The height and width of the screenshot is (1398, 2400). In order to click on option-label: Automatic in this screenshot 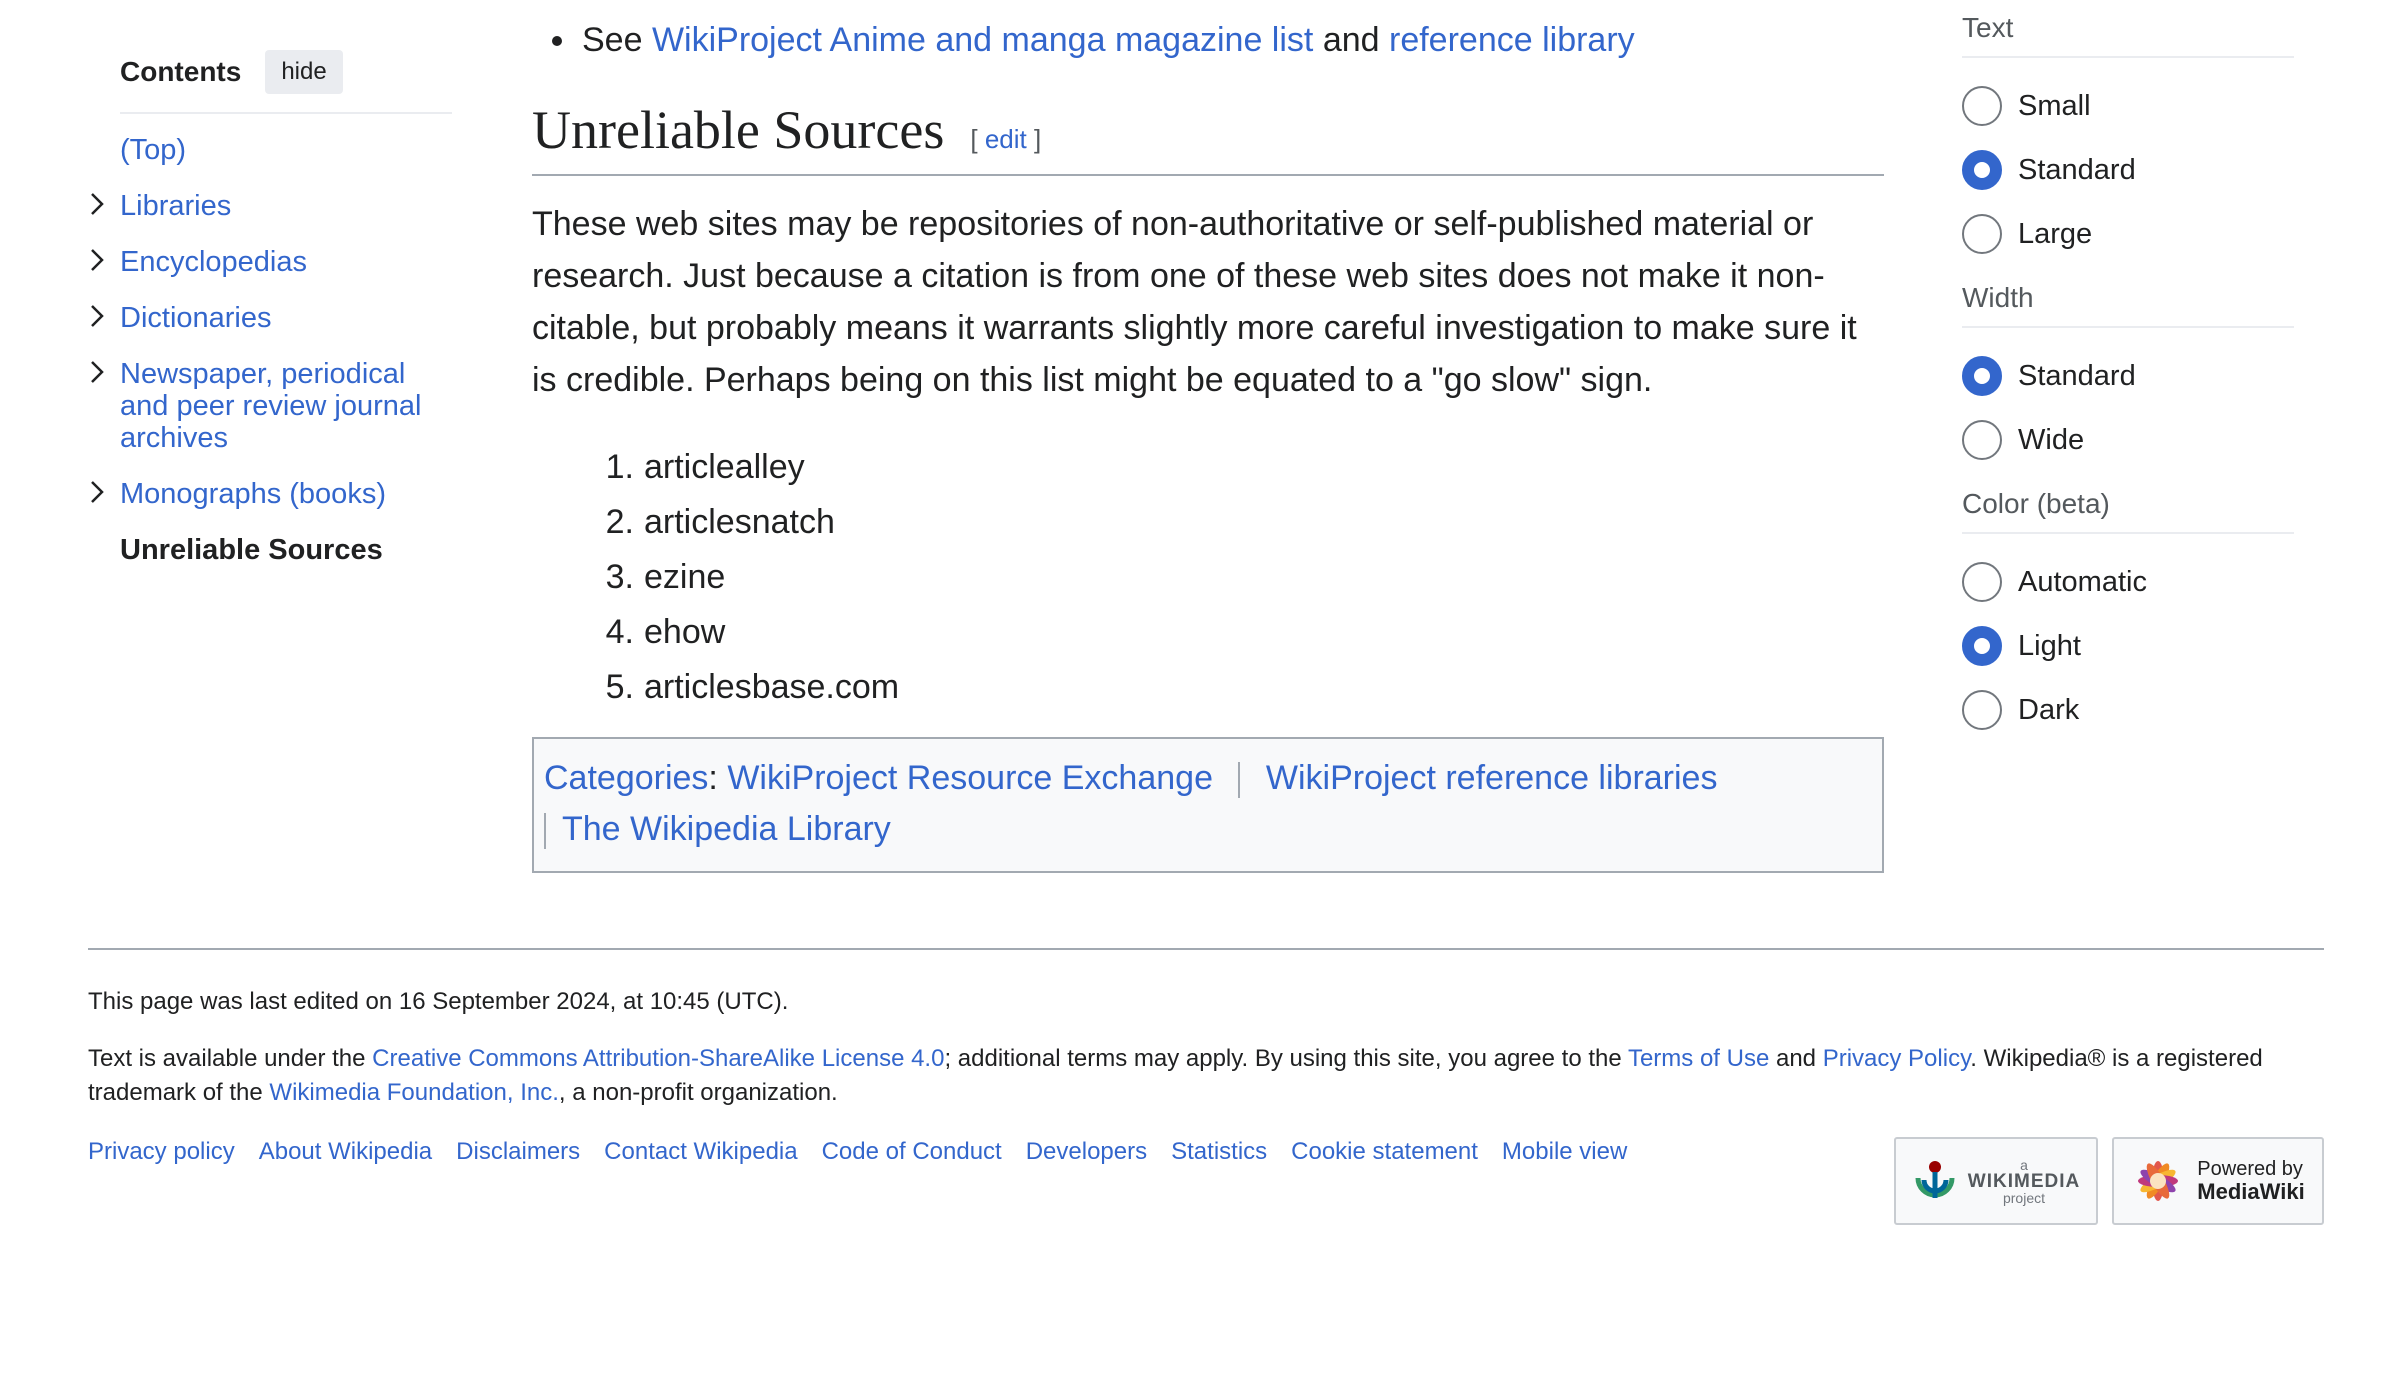, I will do `click(2082, 581)`.